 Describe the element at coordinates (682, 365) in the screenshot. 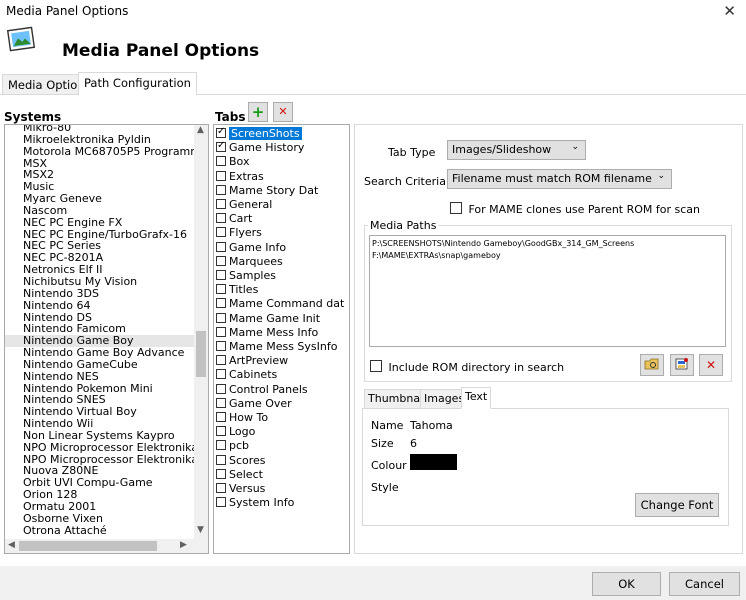

I see `add-path-button` at that location.